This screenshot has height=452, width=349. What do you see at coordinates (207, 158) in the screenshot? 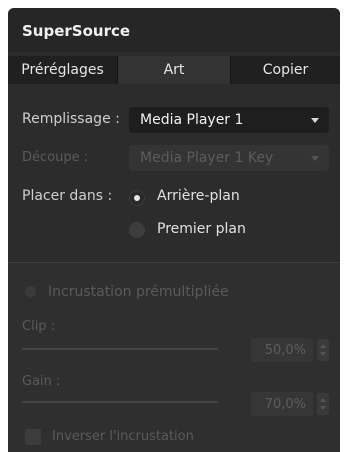
I see `key-source-value: Media Player 1 Key` at bounding box center [207, 158].